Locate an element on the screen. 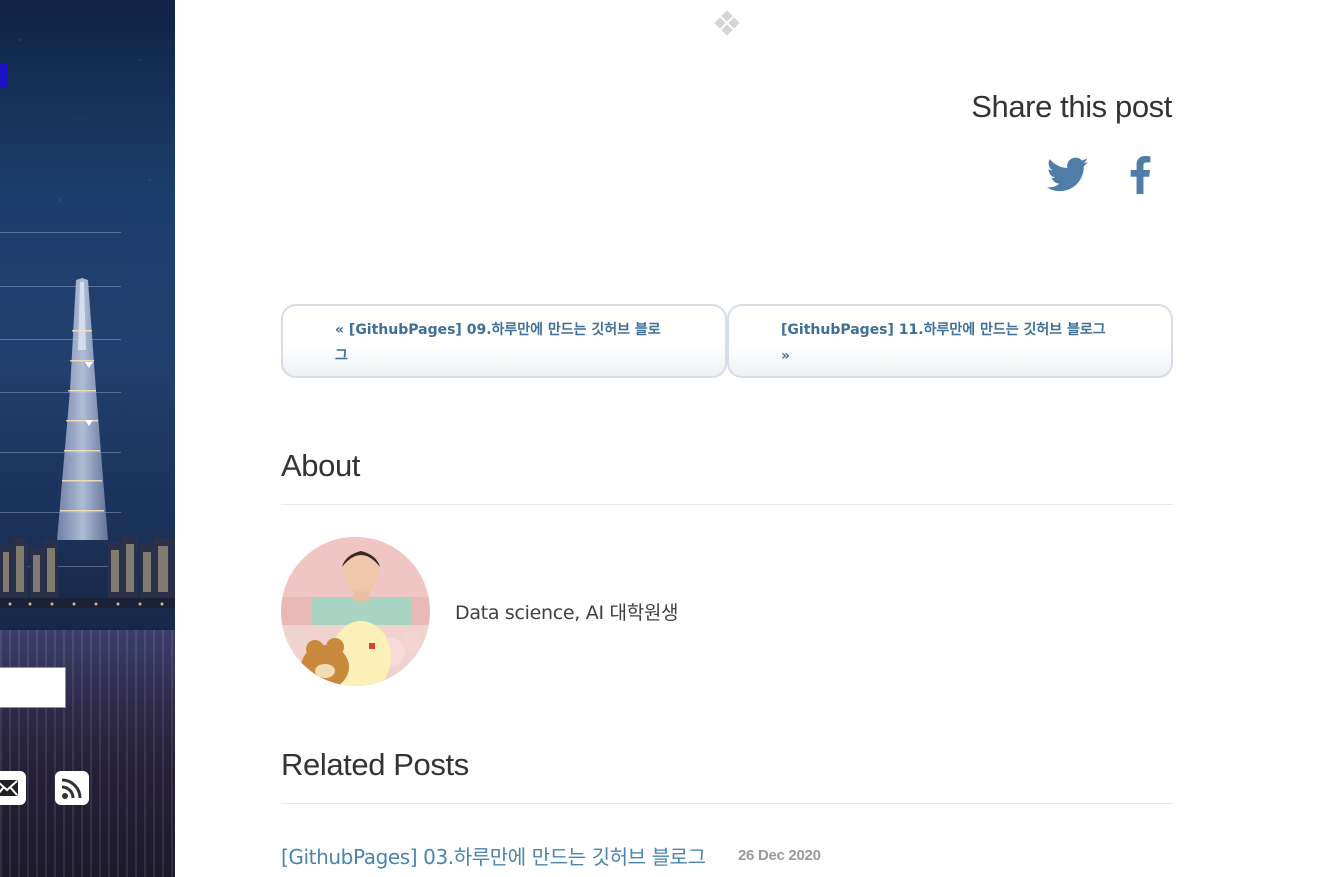 This screenshot has width=1331, height=877. previous-post-button: « [GithubPages] 09.하루만에 만드는 깃허브 블로 그 is located at coordinates (504, 341).